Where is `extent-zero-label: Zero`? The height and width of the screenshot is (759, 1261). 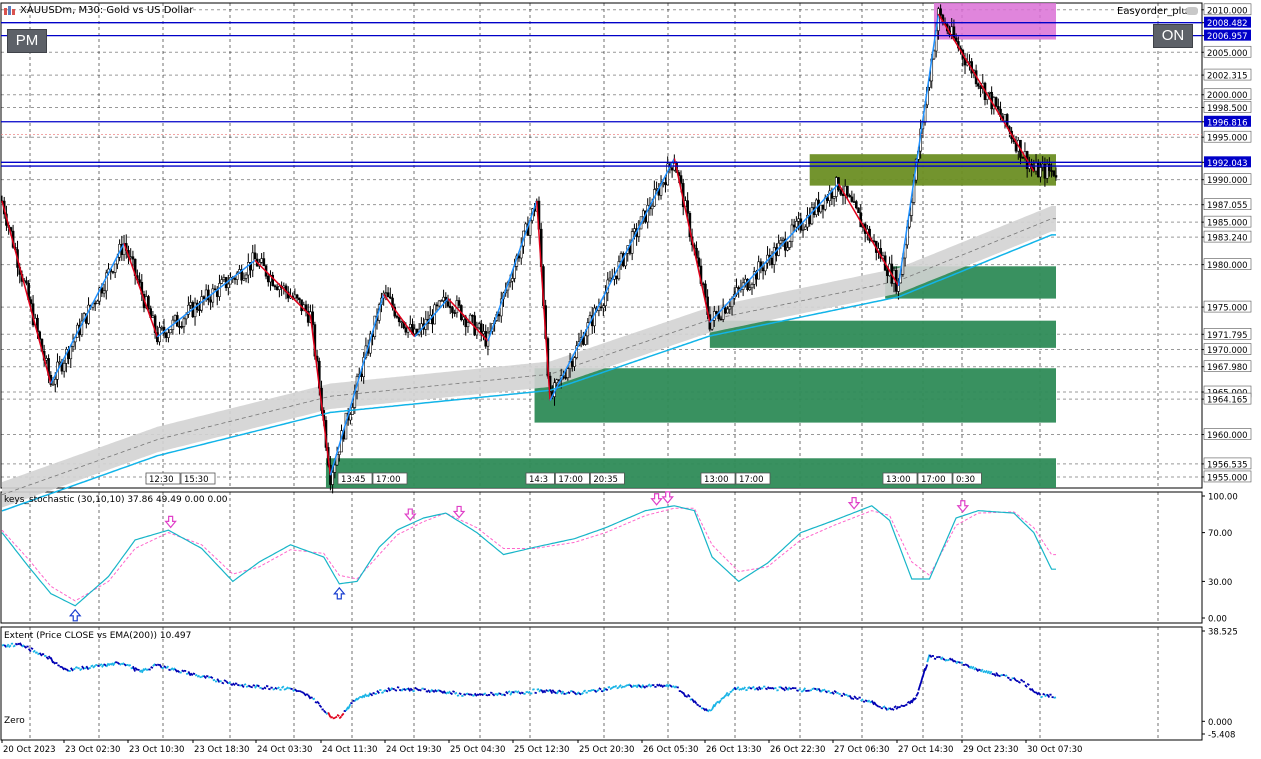 extent-zero-label: Zero is located at coordinates (14, 721).